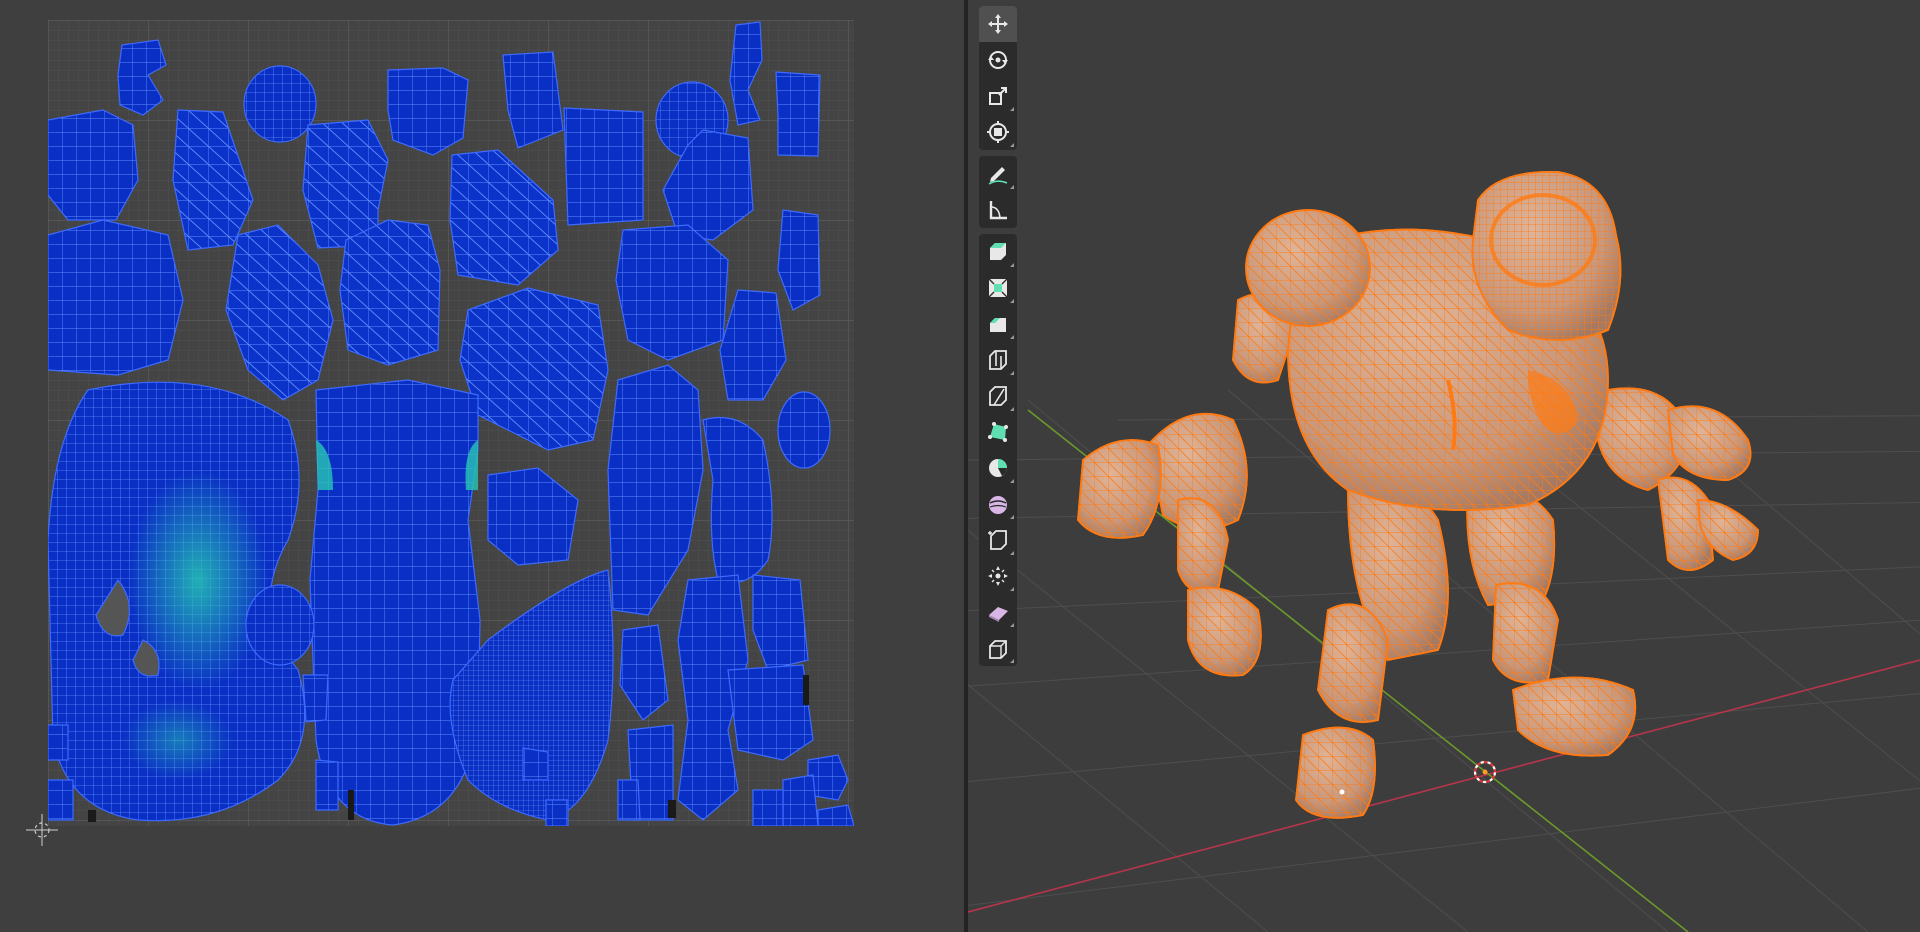 The image size is (1920, 932). I want to click on tool-shelf, so click(998, 339).